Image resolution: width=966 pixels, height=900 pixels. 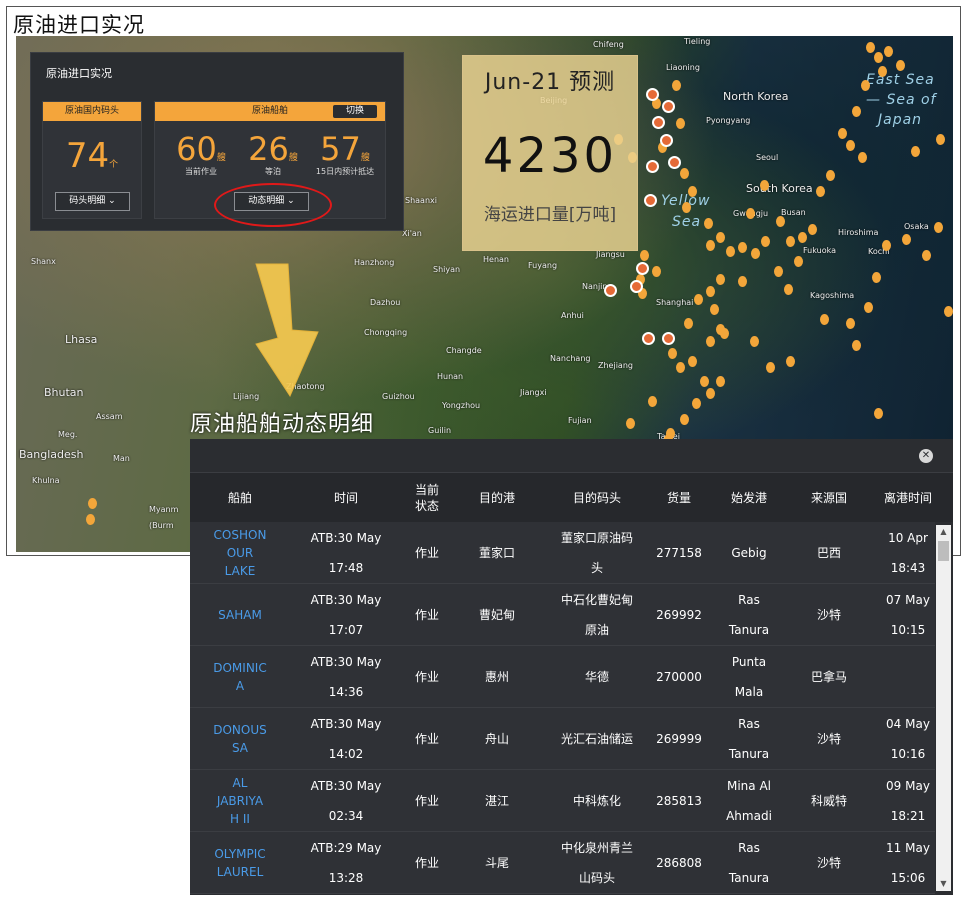 What do you see at coordinates (943, 532) in the screenshot?
I see `scroll-up-icon: ▲` at bounding box center [943, 532].